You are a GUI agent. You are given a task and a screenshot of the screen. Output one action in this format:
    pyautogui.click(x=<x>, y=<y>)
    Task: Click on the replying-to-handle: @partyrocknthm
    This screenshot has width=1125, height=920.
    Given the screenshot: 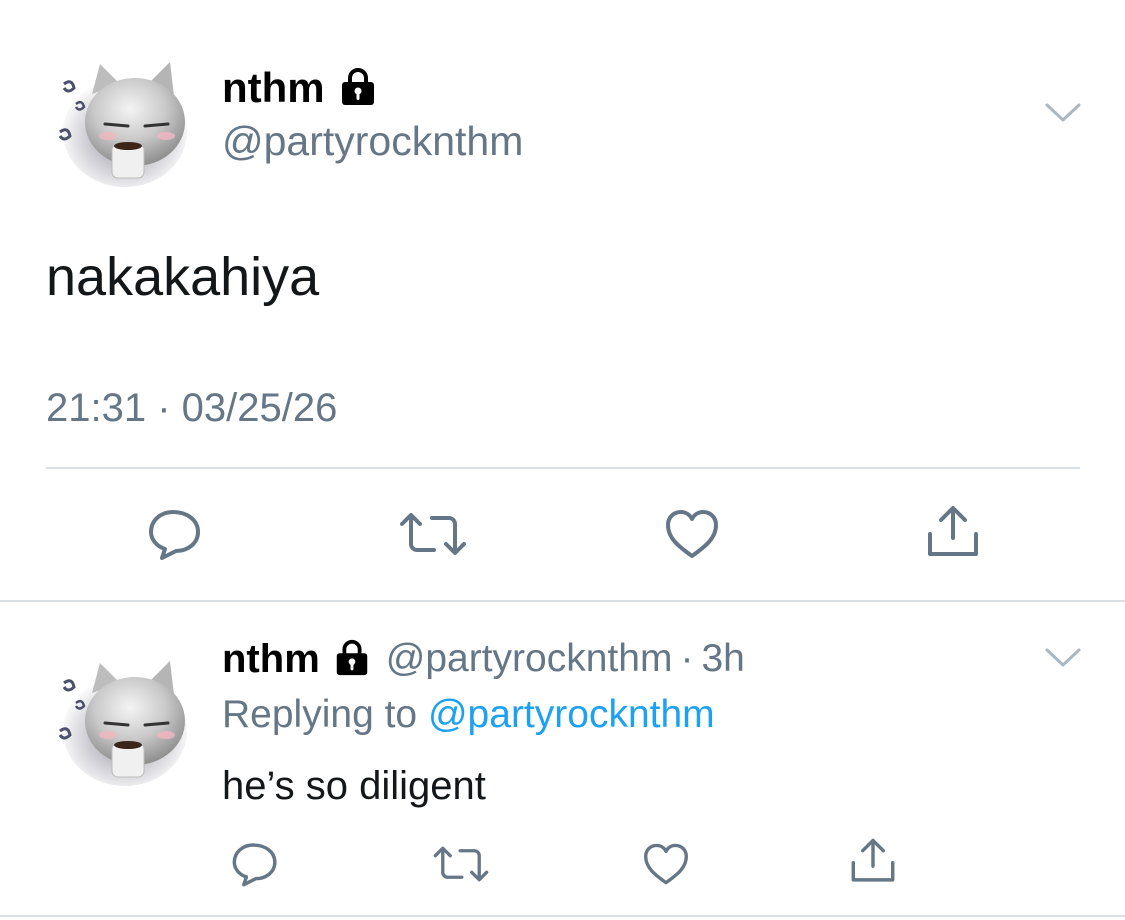 What is the action you would take?
    pyautogui.click(x=571, y=714)
    